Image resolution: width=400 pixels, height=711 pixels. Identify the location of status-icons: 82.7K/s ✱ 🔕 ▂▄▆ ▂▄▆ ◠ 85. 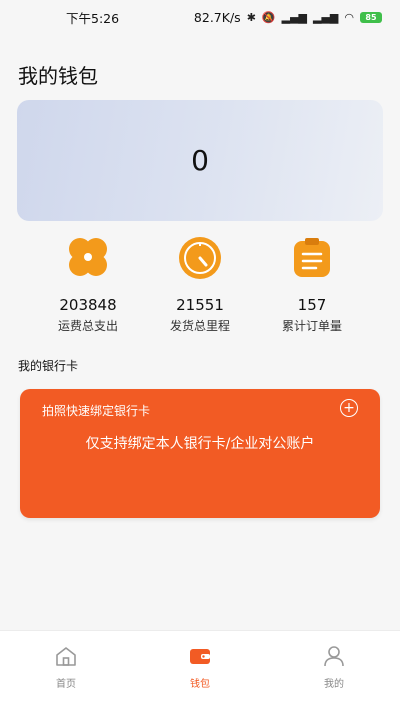
(288, 17).